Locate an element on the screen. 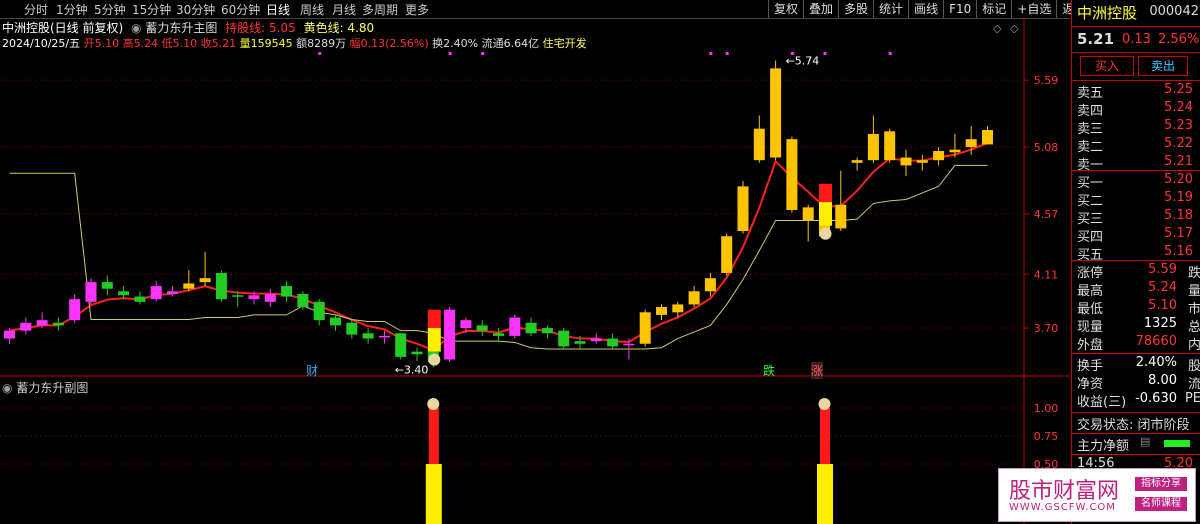 The image size is (1200, 524). period-tab: 15分钟 is located at coordinates (151, 9).